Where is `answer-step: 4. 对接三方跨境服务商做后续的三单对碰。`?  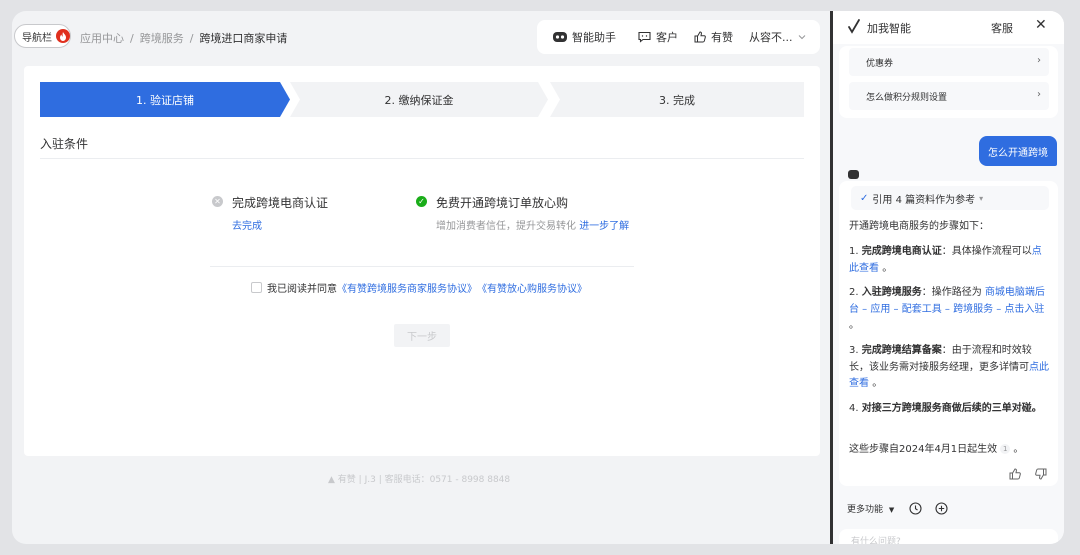
answer-step: 4. 对接三方跨境服务商做后续的三单对碰。 is located at coordinates (945, 408).